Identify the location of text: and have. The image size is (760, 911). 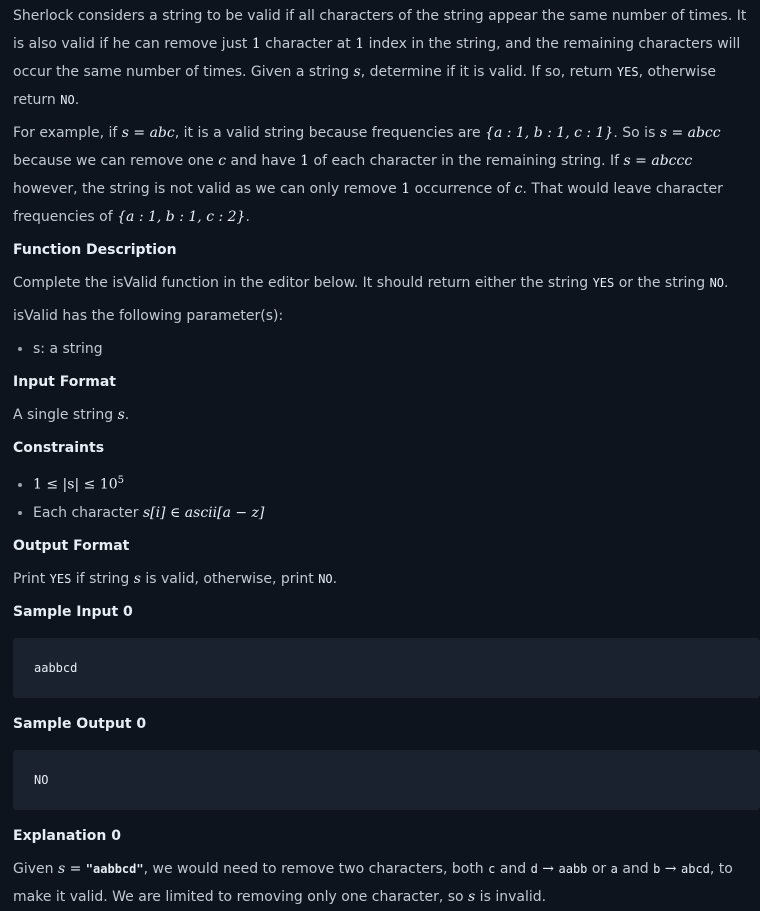
(263, 161).